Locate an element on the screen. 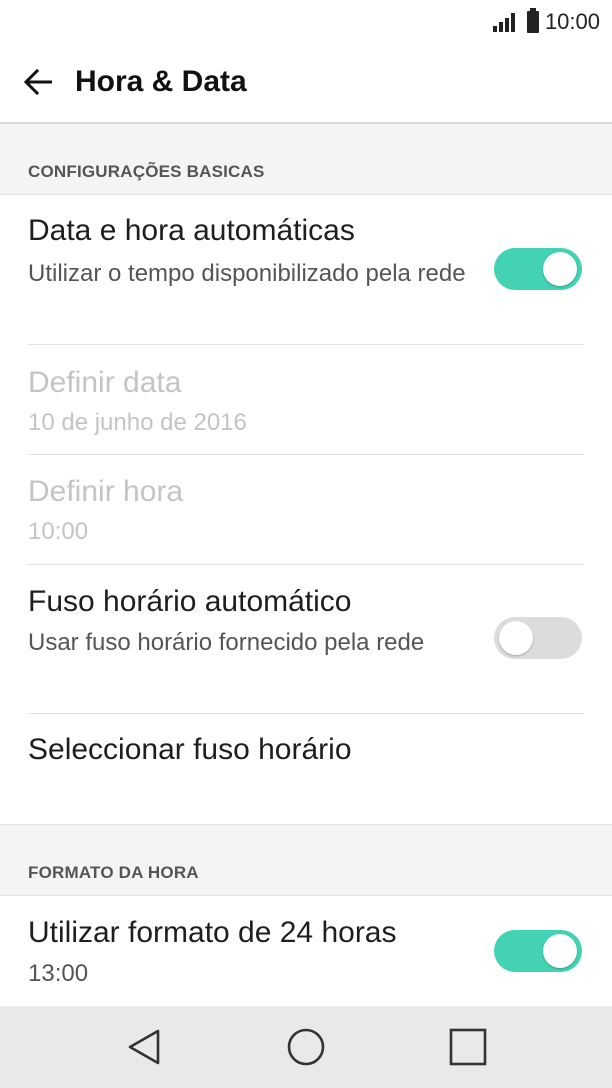 The width and height of the screenshot is (612, 1088). signal-icon is located at coordinates (504, 22).